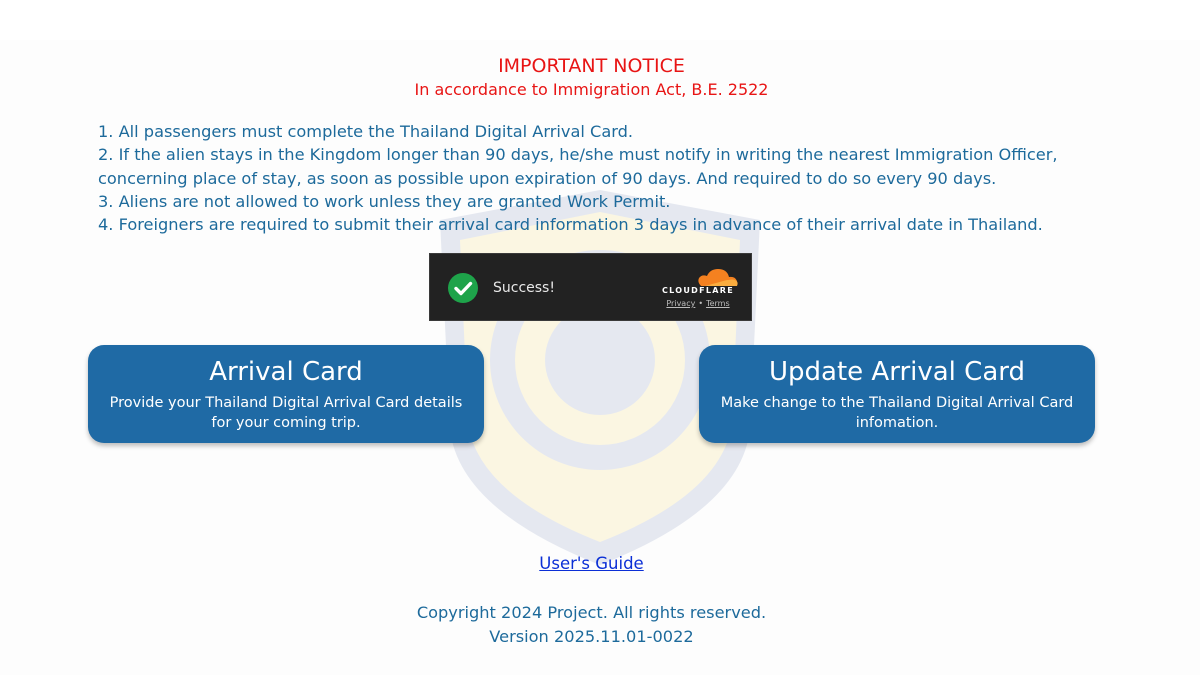 This screenshot has width=1200, height=675. I want to click on cloudflare-wordmark: CLOUDFLARE, so click(698, 290).